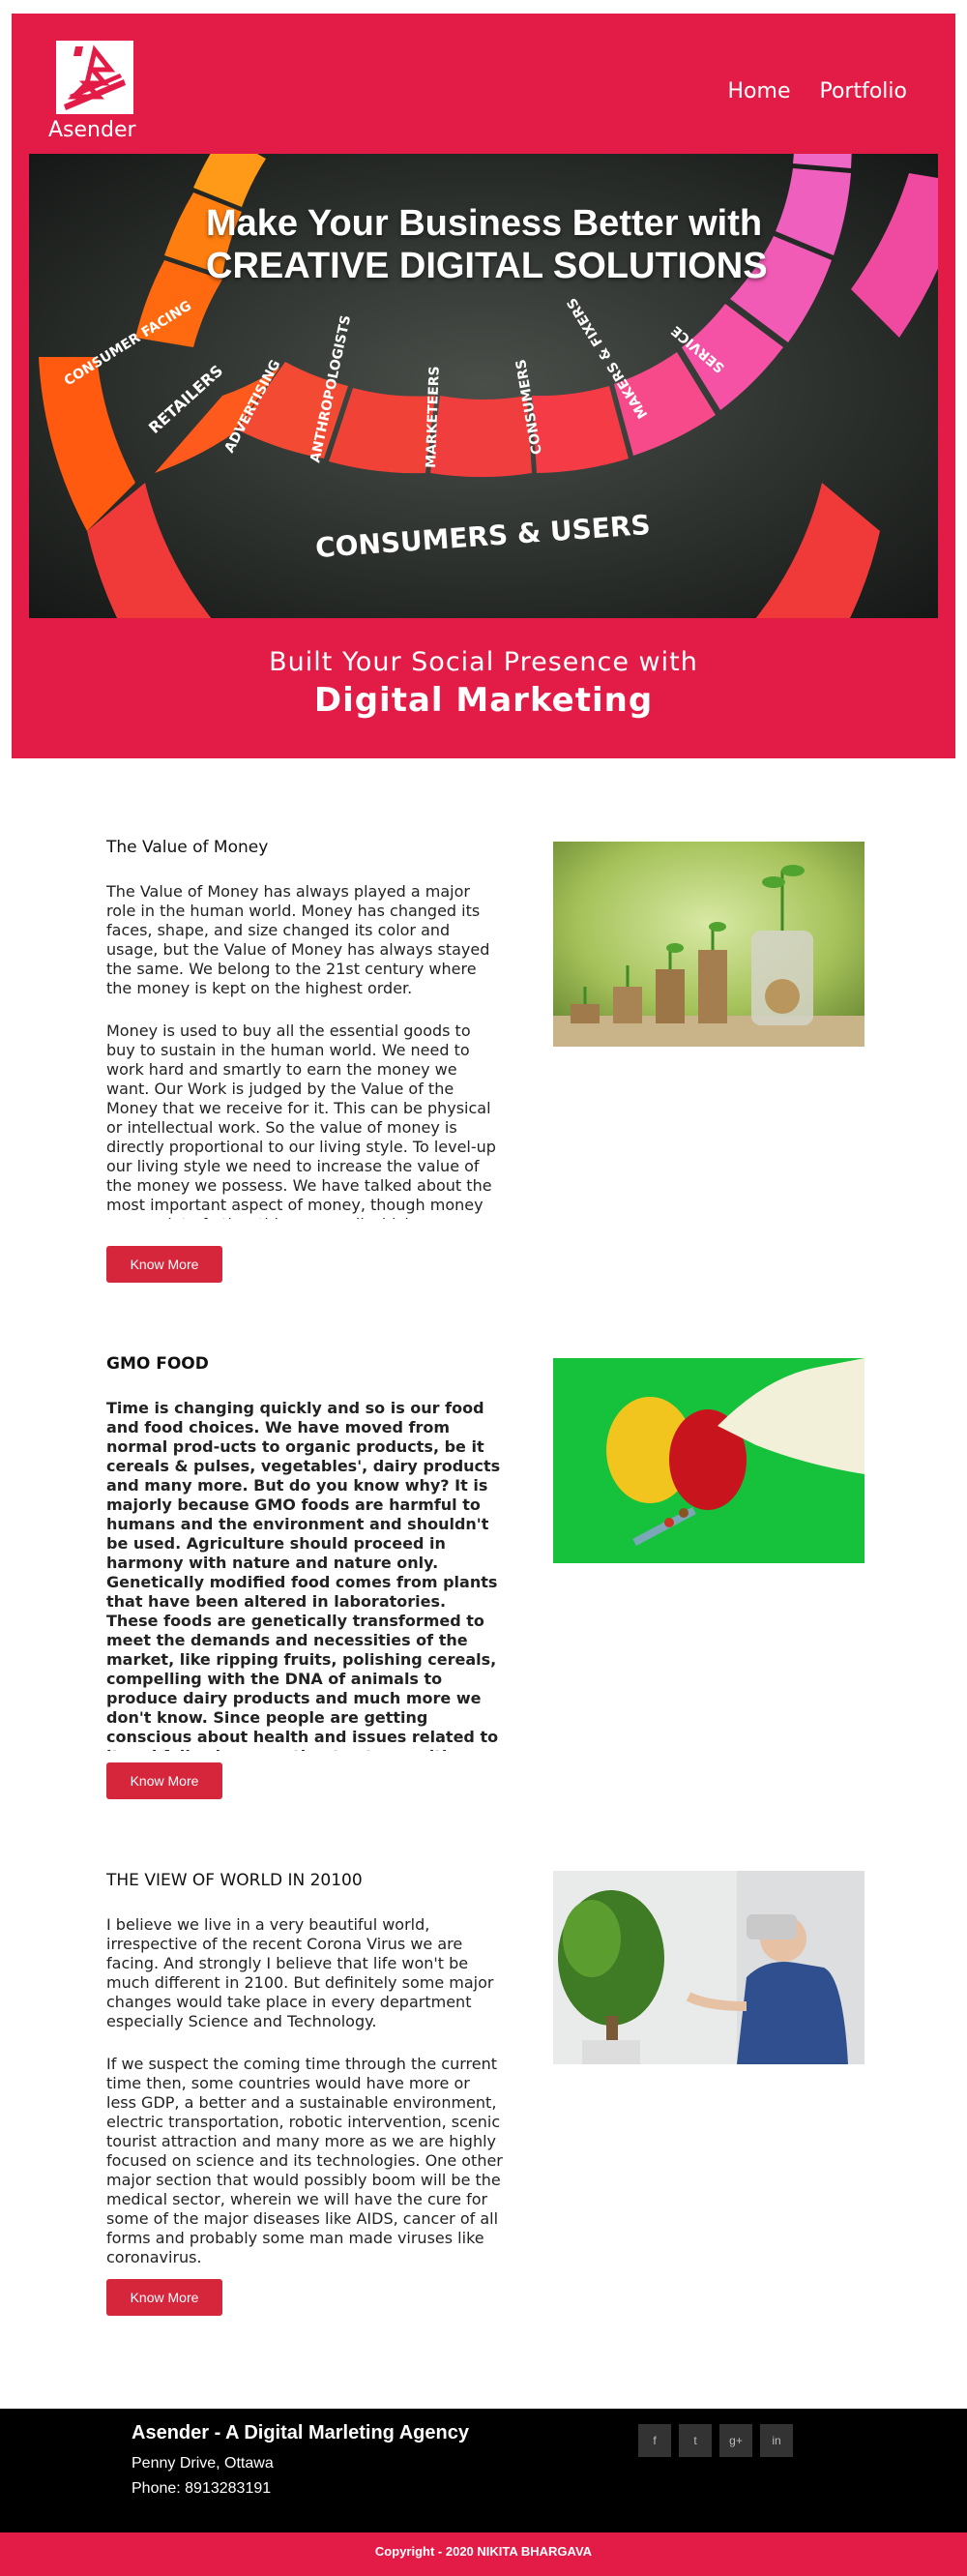 The width and height of the screenshot is (967, 2576). Describe the element at coordinates (487, 266) in the screenshot. I see `hero-title-line2: CREATIVE DIGITAL SOLUTIONS` at that location.